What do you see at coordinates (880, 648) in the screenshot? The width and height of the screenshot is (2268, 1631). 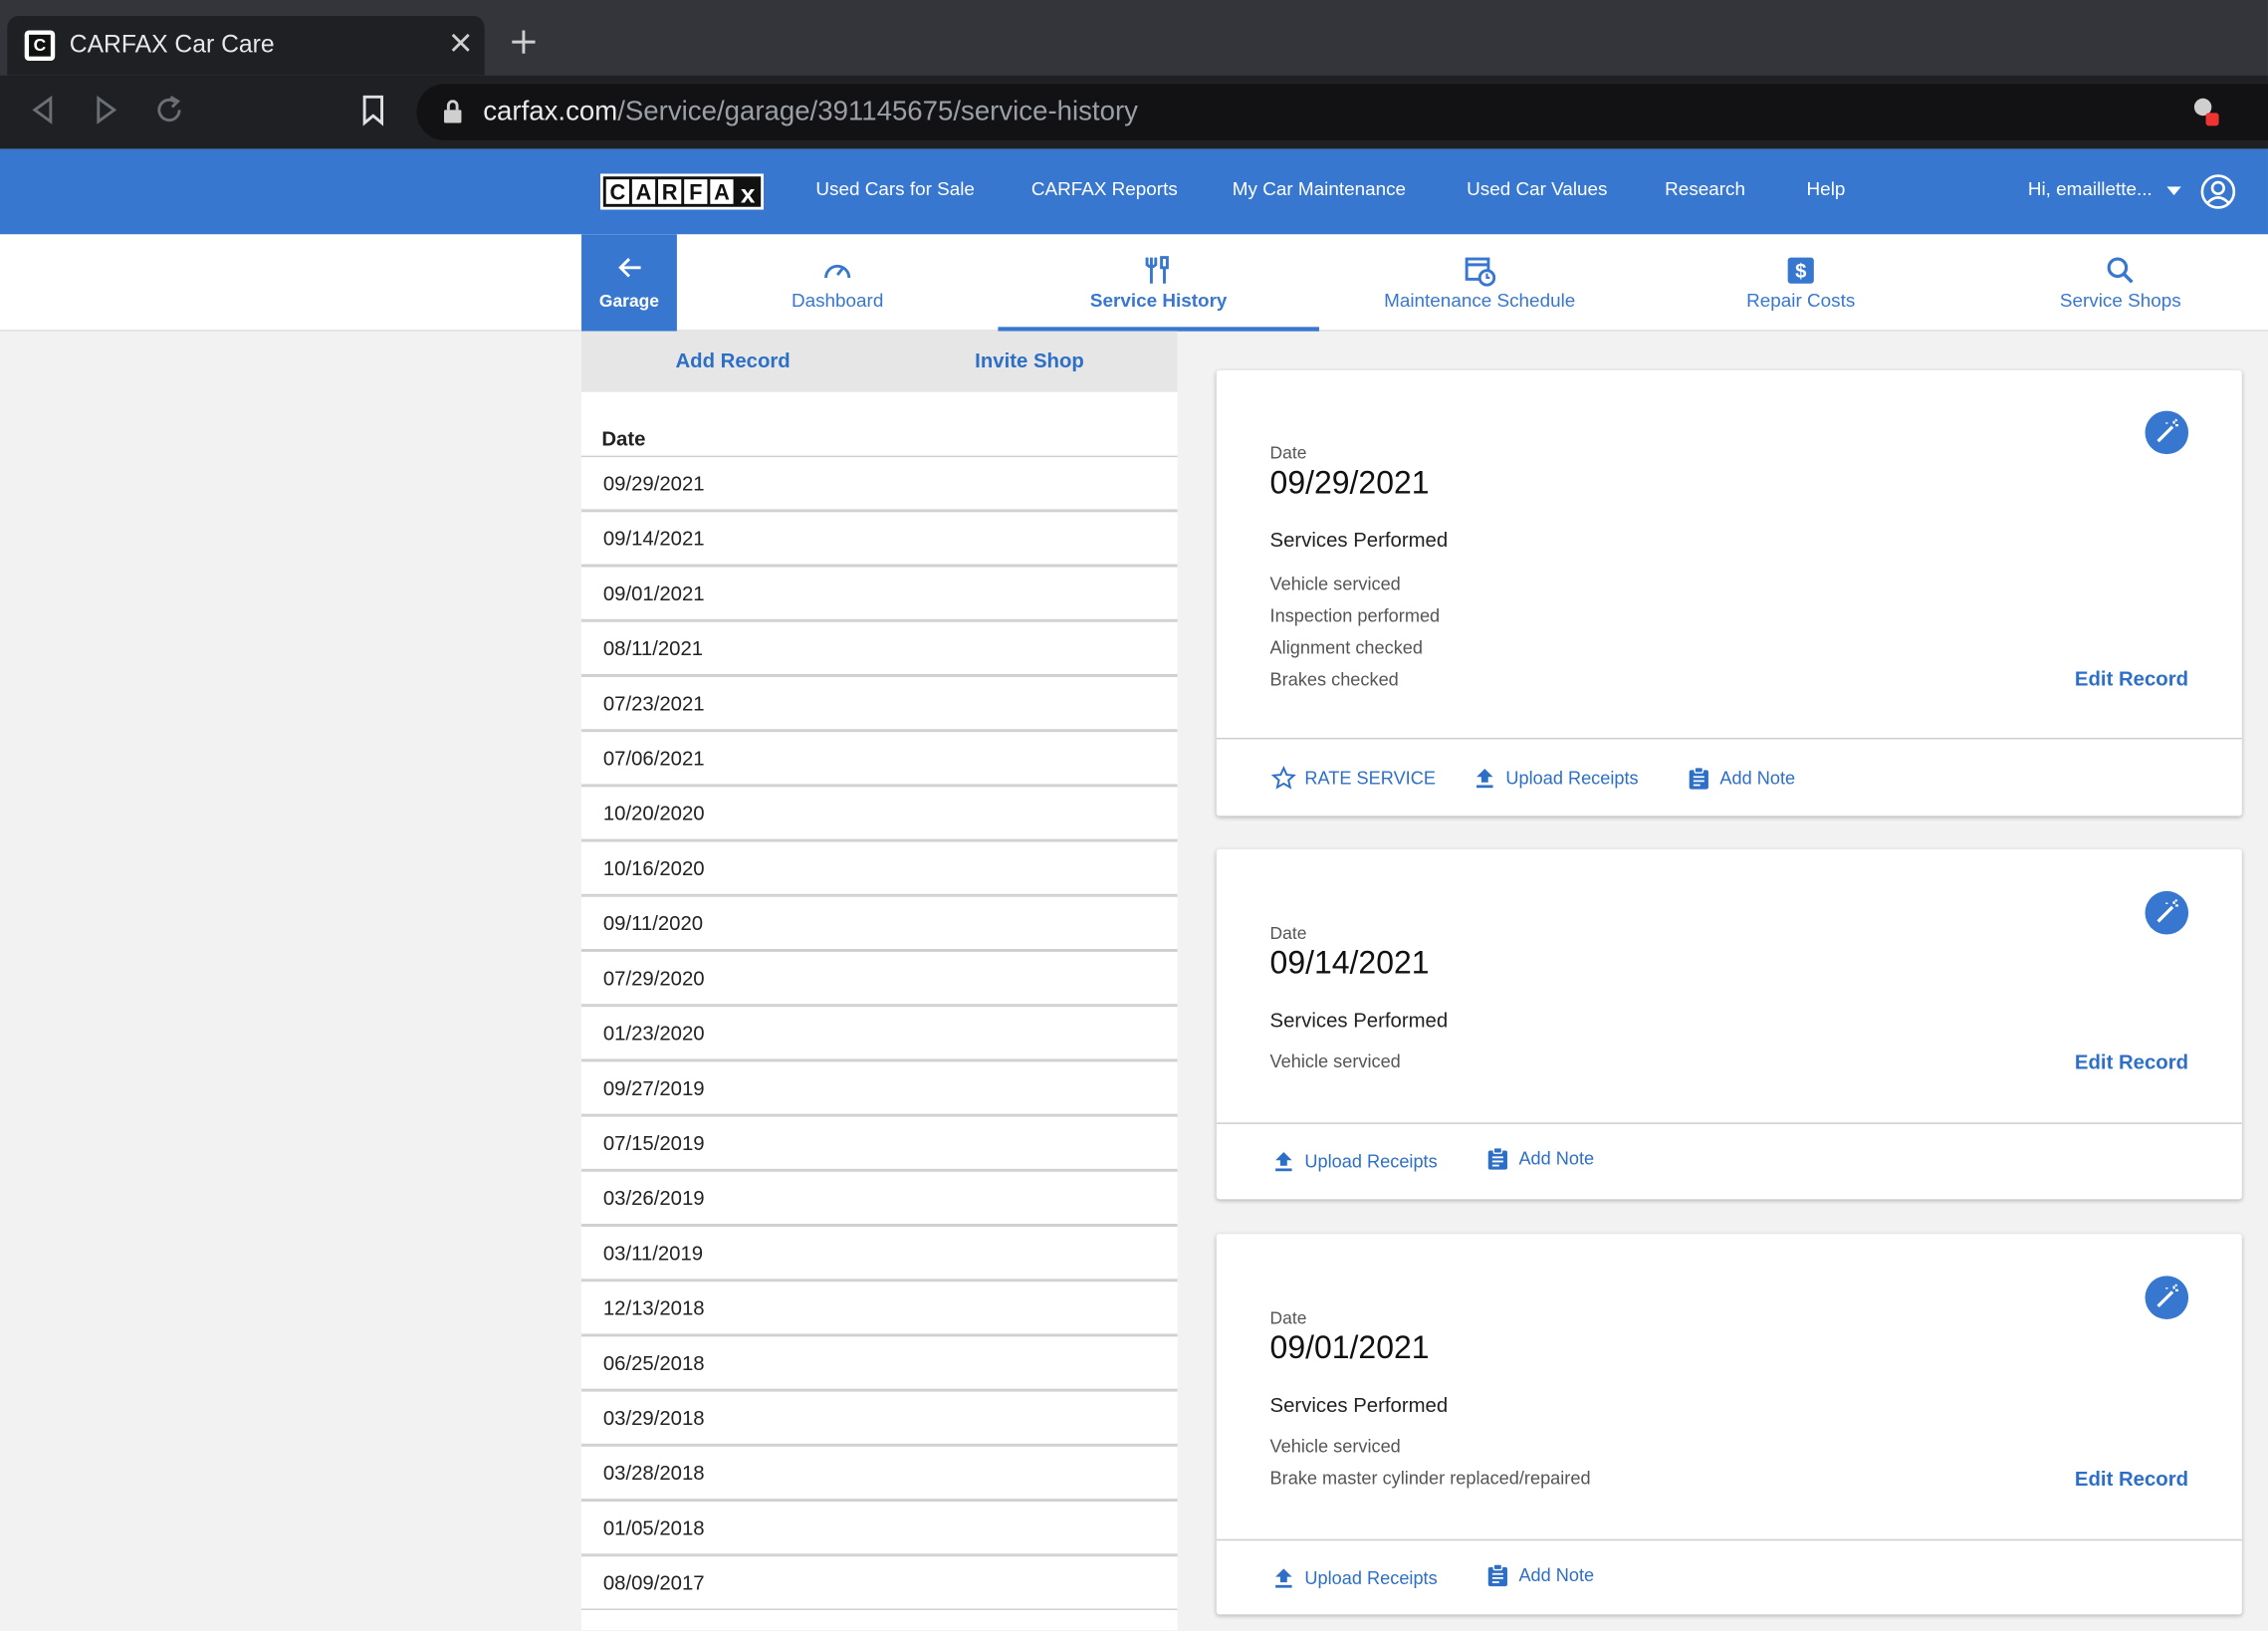 I see `date-row: 08/11/2021` at bounding box center [880, 648].